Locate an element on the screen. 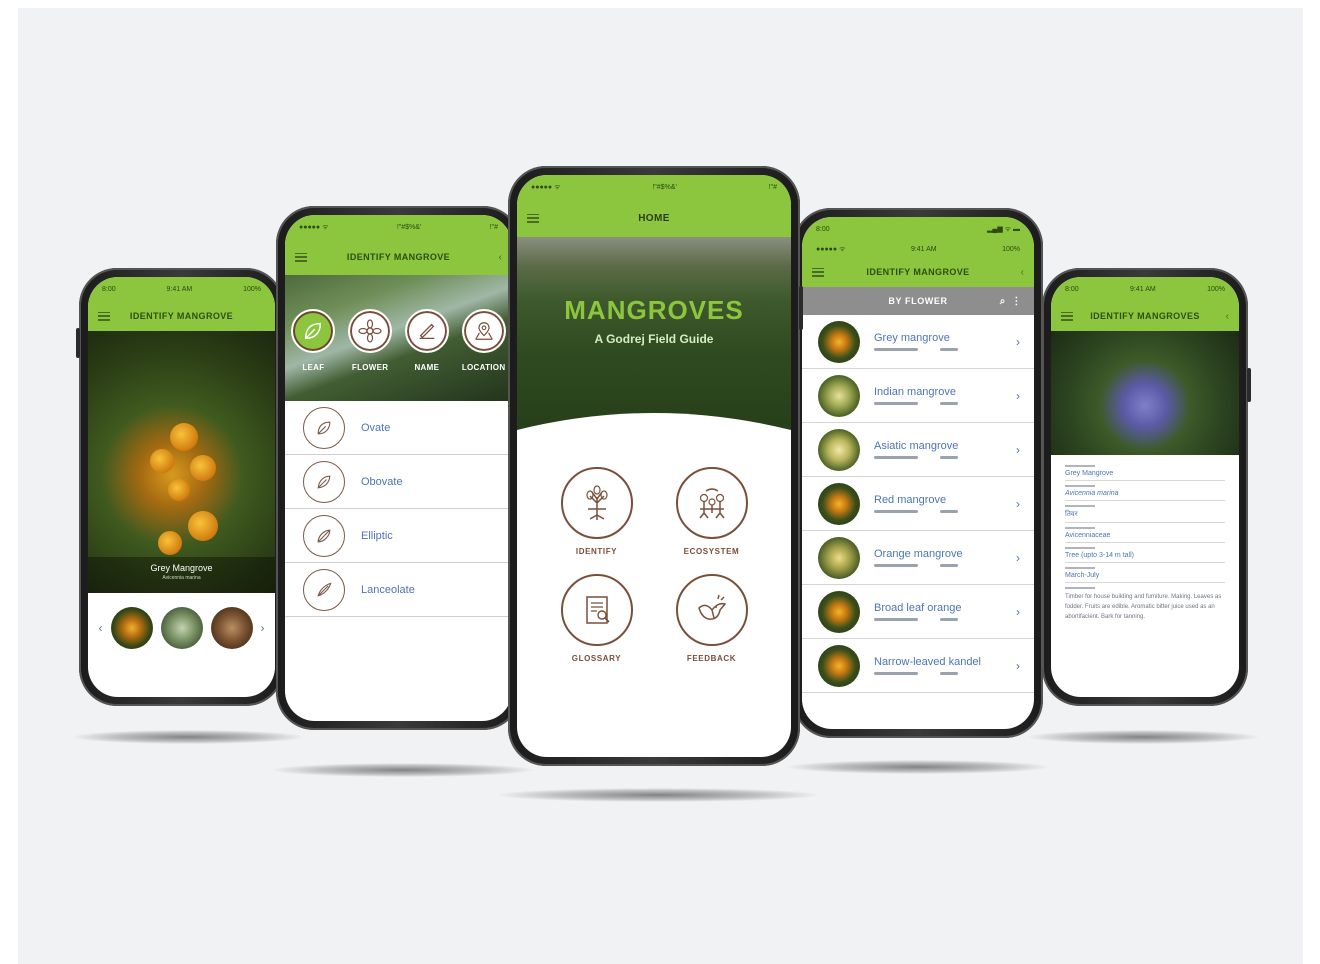 The height and width of the screenshot is (964, 1320). list-item: Asiatic mangrove › is located at coordinates (918, 450).